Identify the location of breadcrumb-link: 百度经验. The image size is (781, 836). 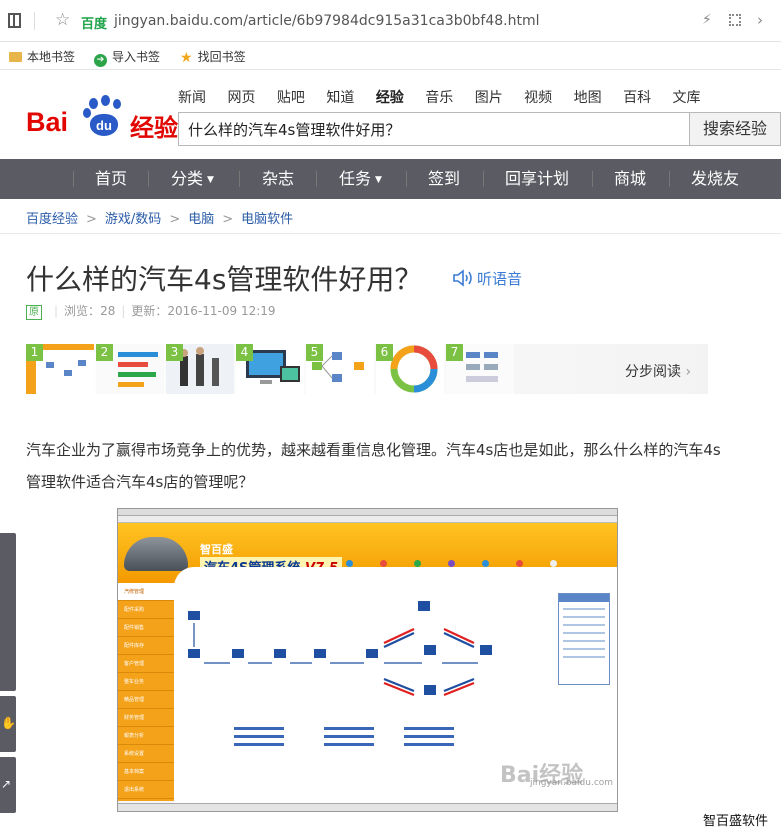
(52, 219).